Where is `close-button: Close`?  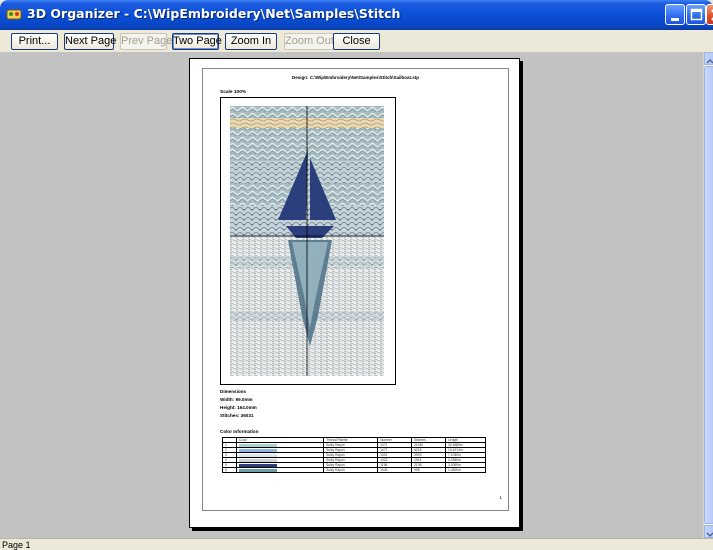
close-button: Close is located at coordinates (356, 41).